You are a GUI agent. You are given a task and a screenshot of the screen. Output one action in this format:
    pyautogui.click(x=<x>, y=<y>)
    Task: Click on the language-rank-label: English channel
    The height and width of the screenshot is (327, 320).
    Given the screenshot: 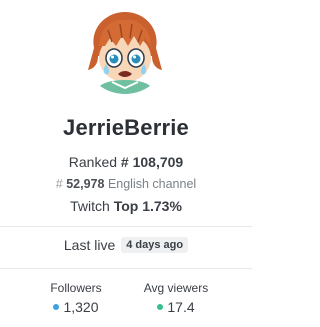 What is the action you would take?
    pyautogui.click(x=152, y=184)
    